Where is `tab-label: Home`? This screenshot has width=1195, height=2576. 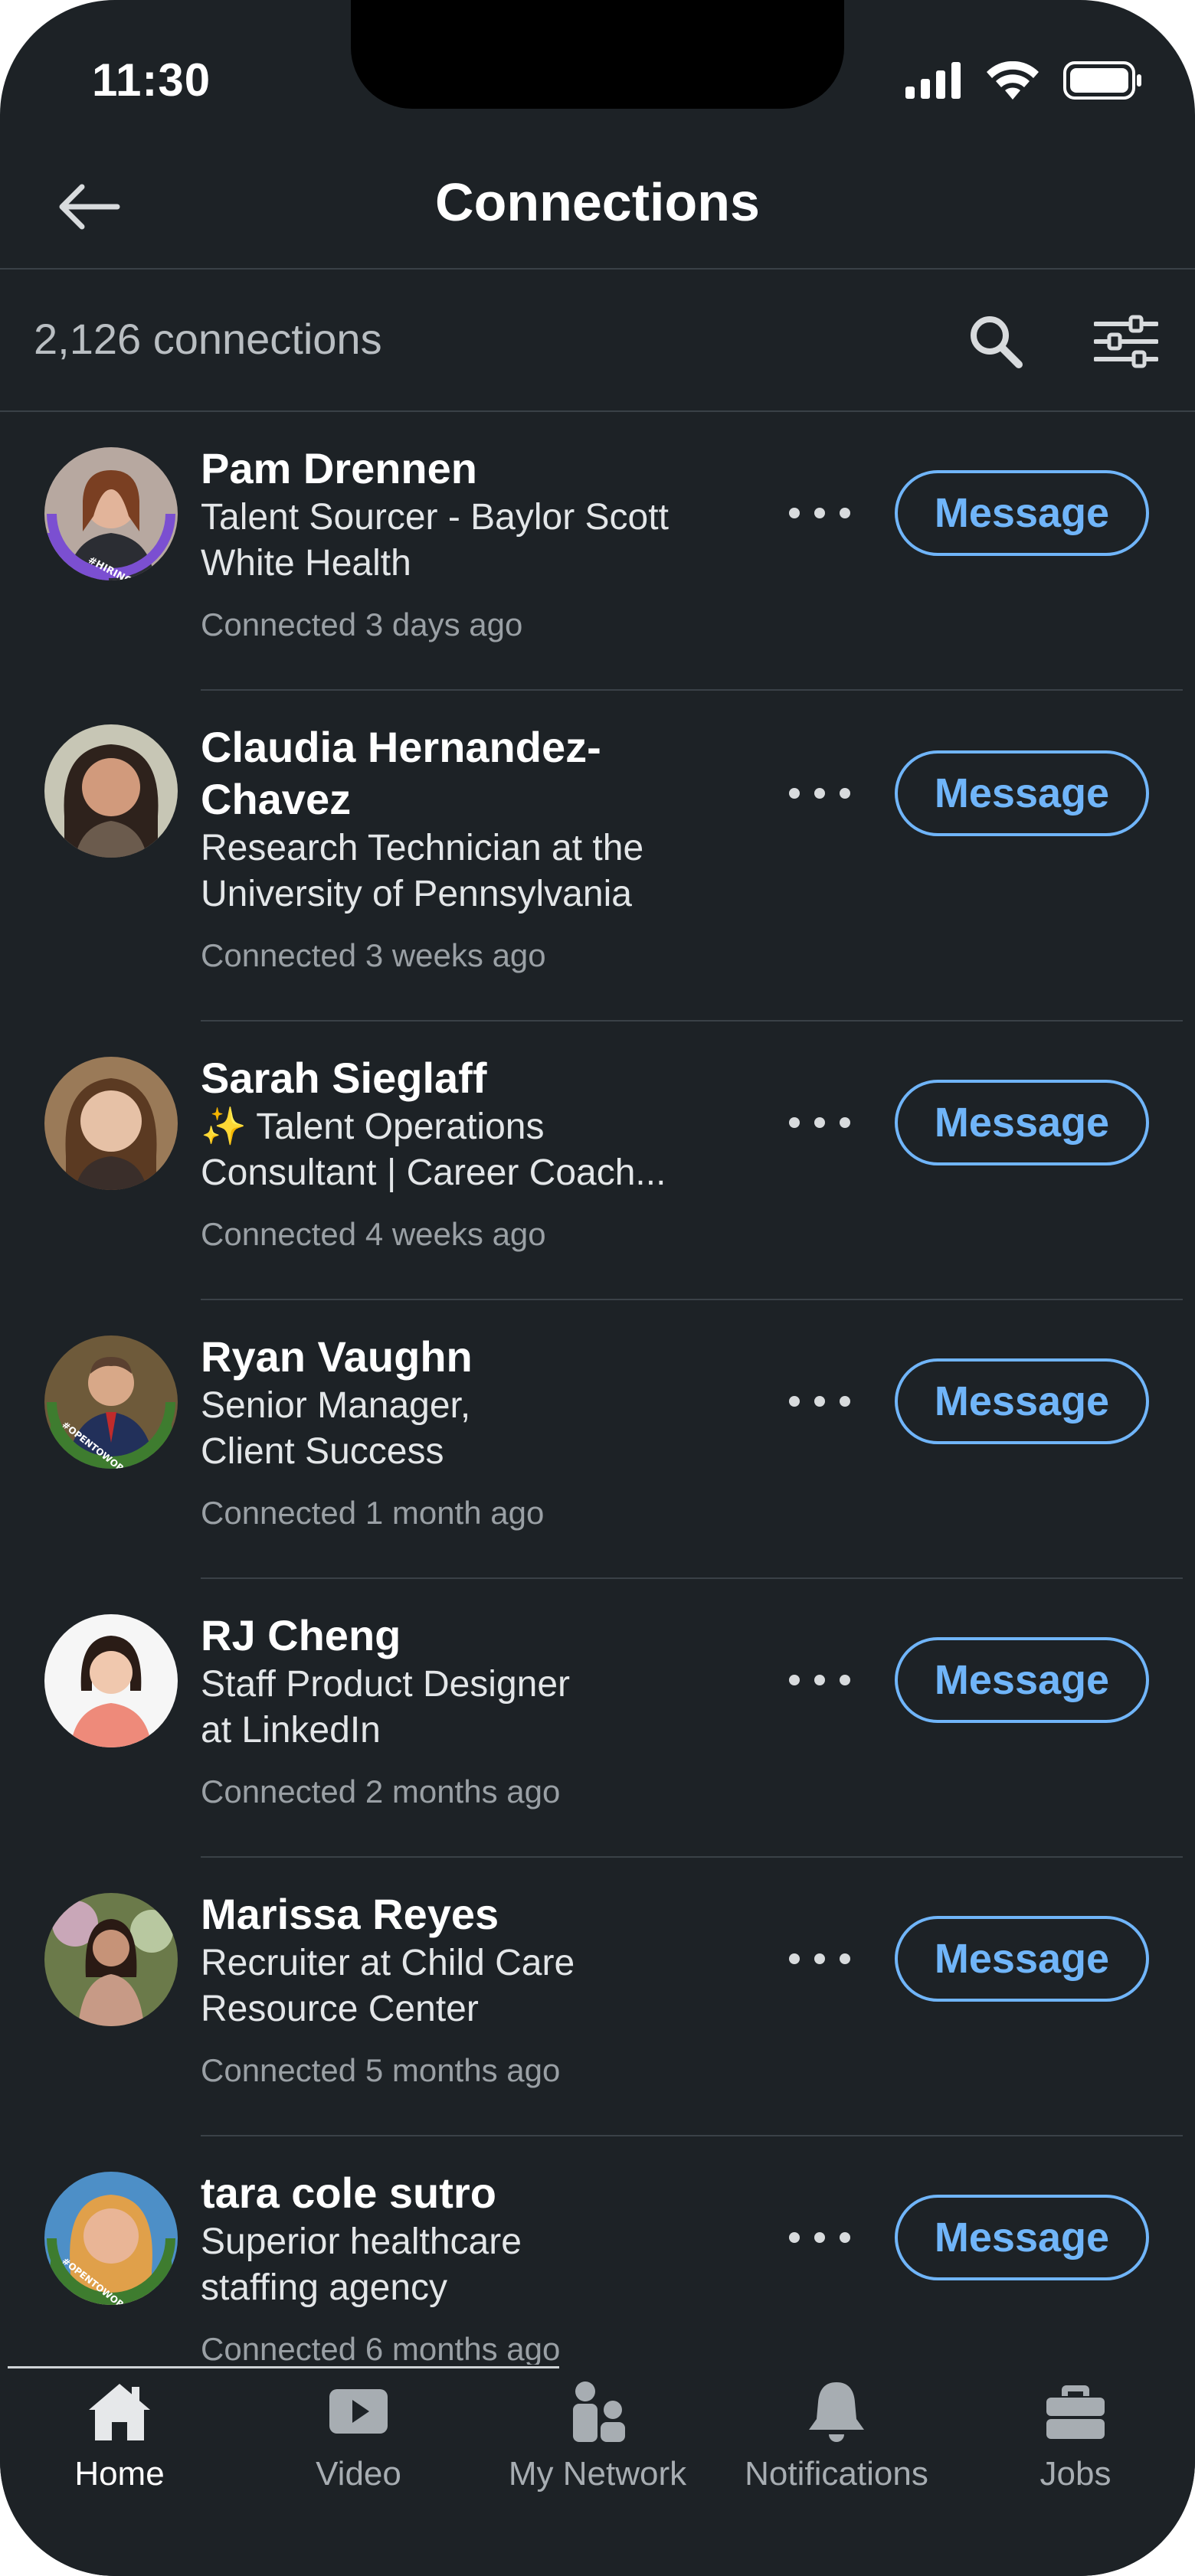 tab-label: Home is located at coordinates (120, 2474).